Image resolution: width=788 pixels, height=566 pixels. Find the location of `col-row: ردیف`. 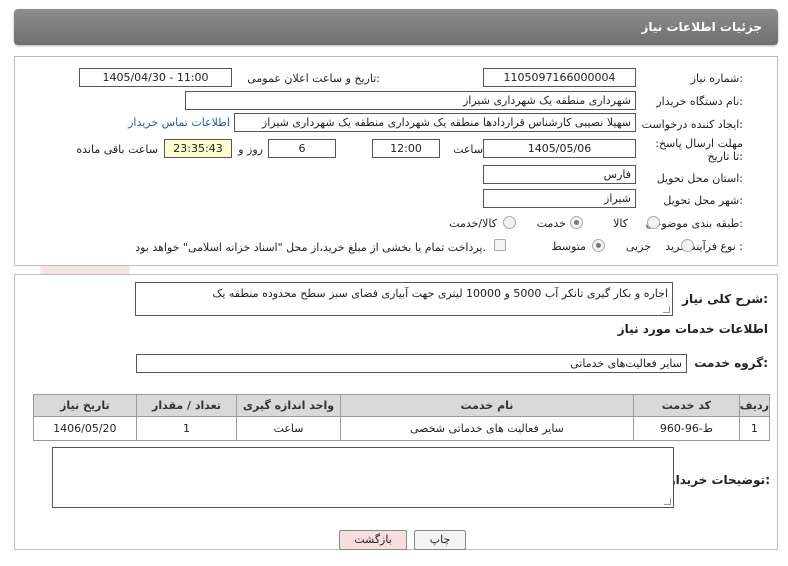

col-row: ردیف is located at coordinates (754, 405).